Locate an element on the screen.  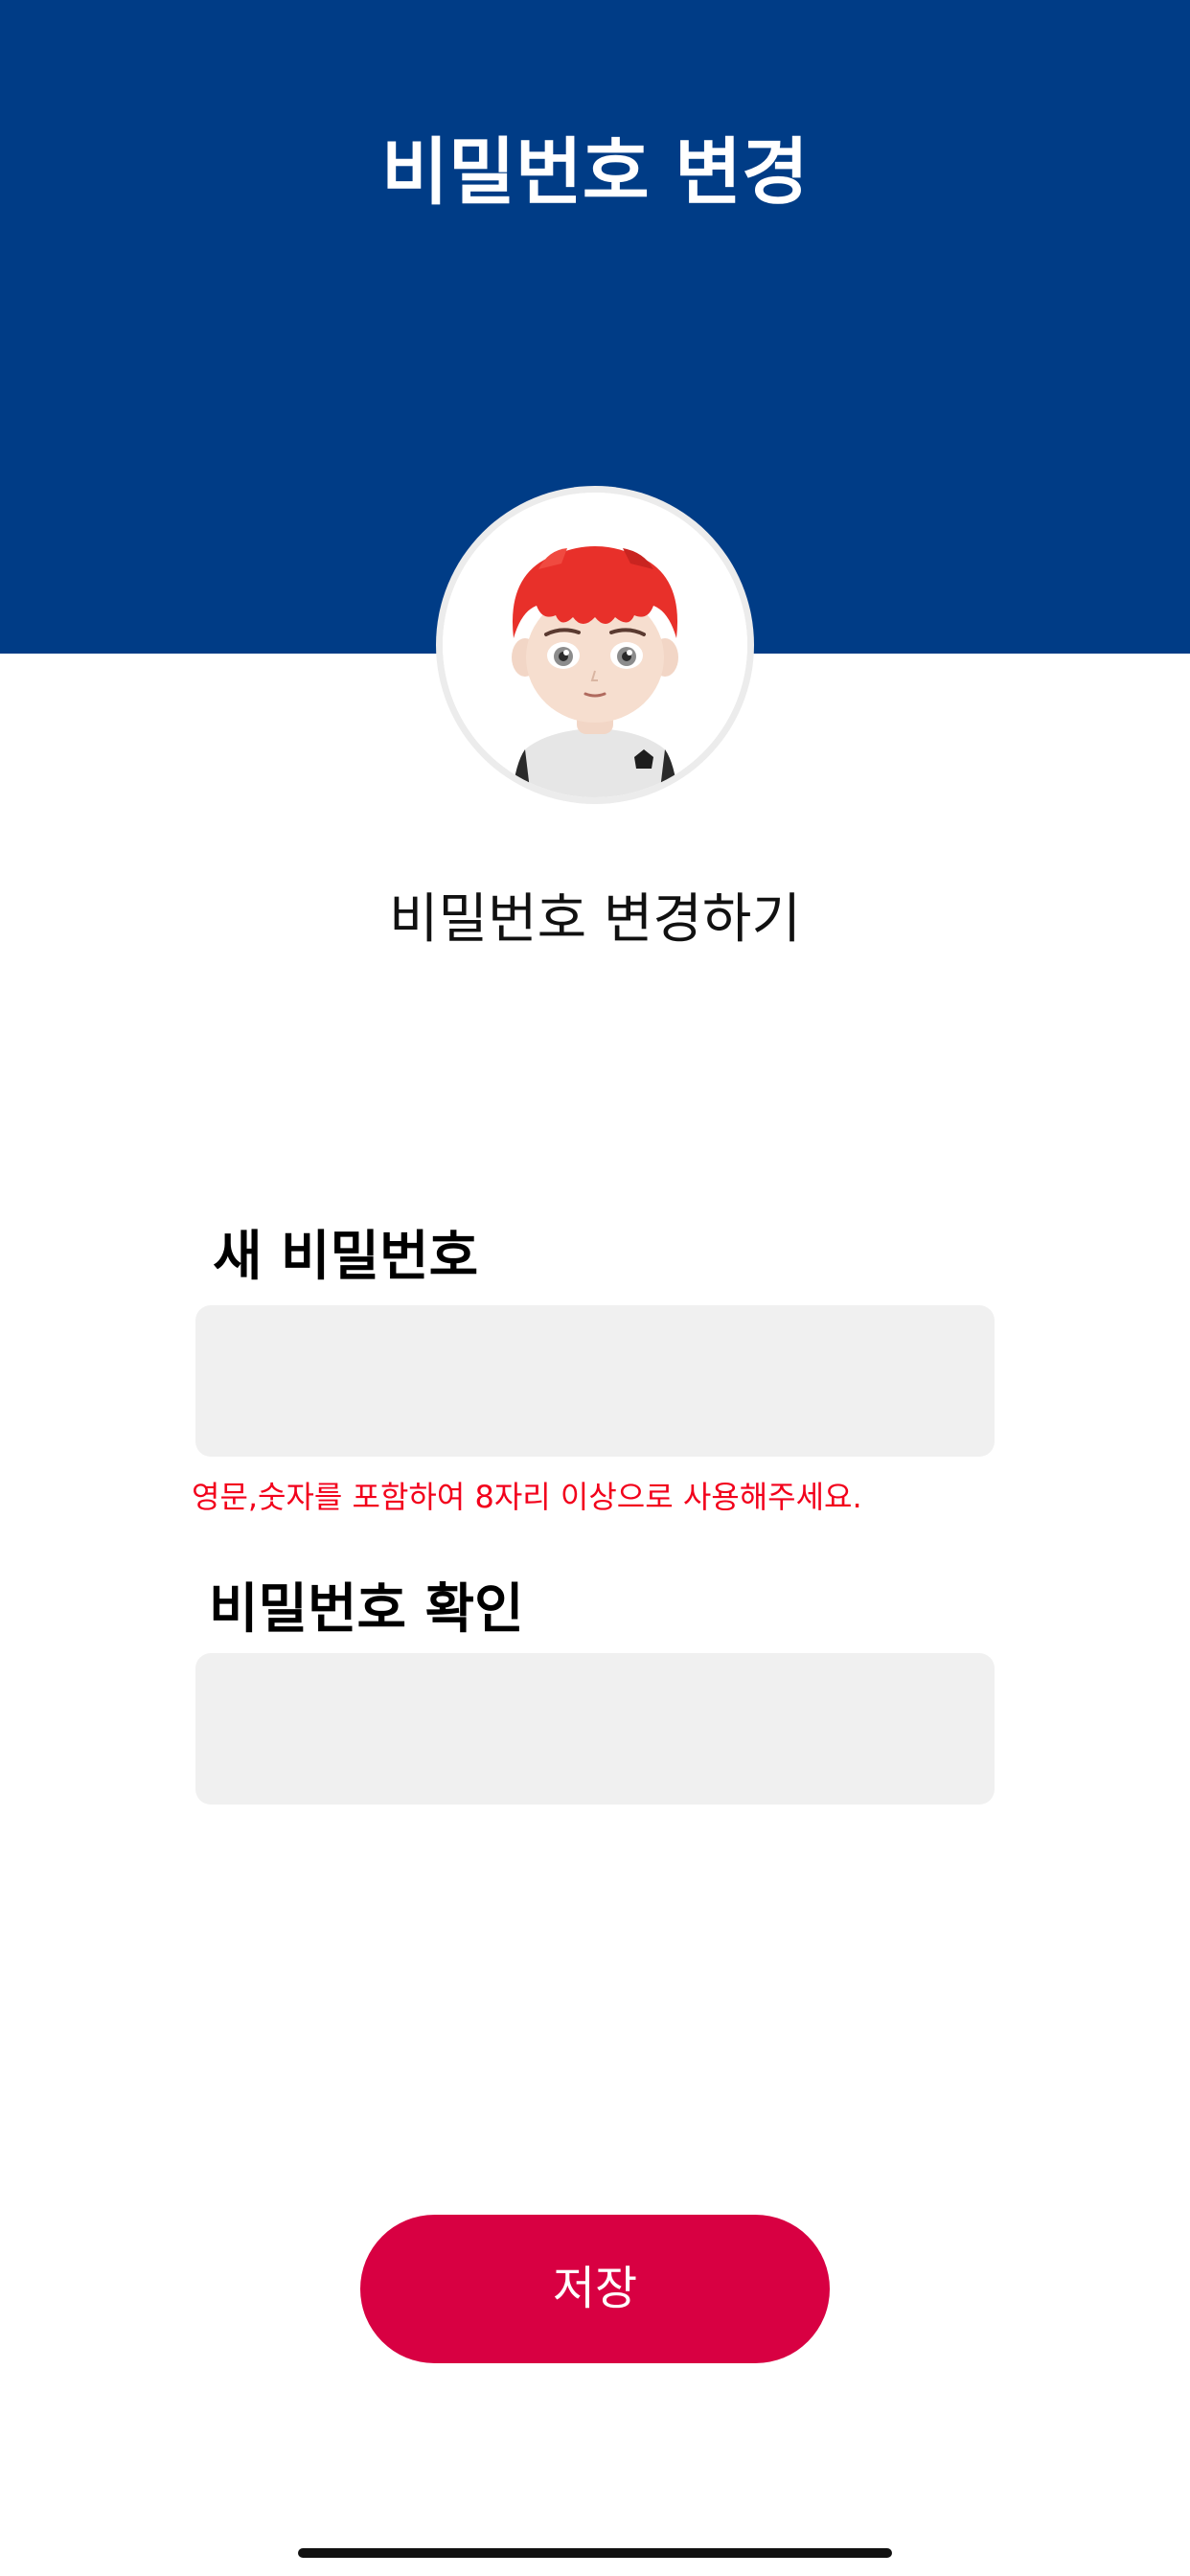
new-password-label: 새 비밀번호 is located at coordinates (346, 1257).